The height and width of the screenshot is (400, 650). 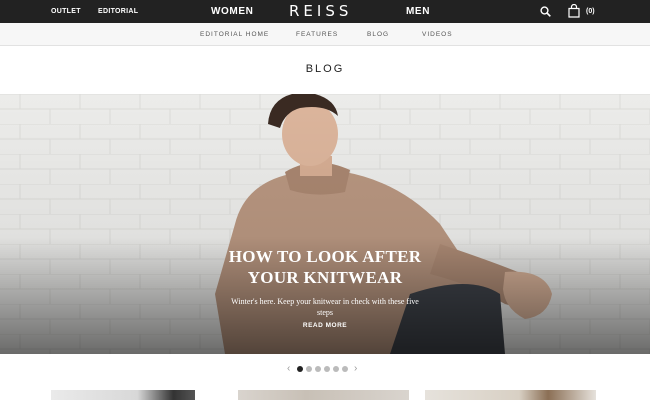 I want to click on nav-women-link: WOMEN, so click(x=232, y=11).